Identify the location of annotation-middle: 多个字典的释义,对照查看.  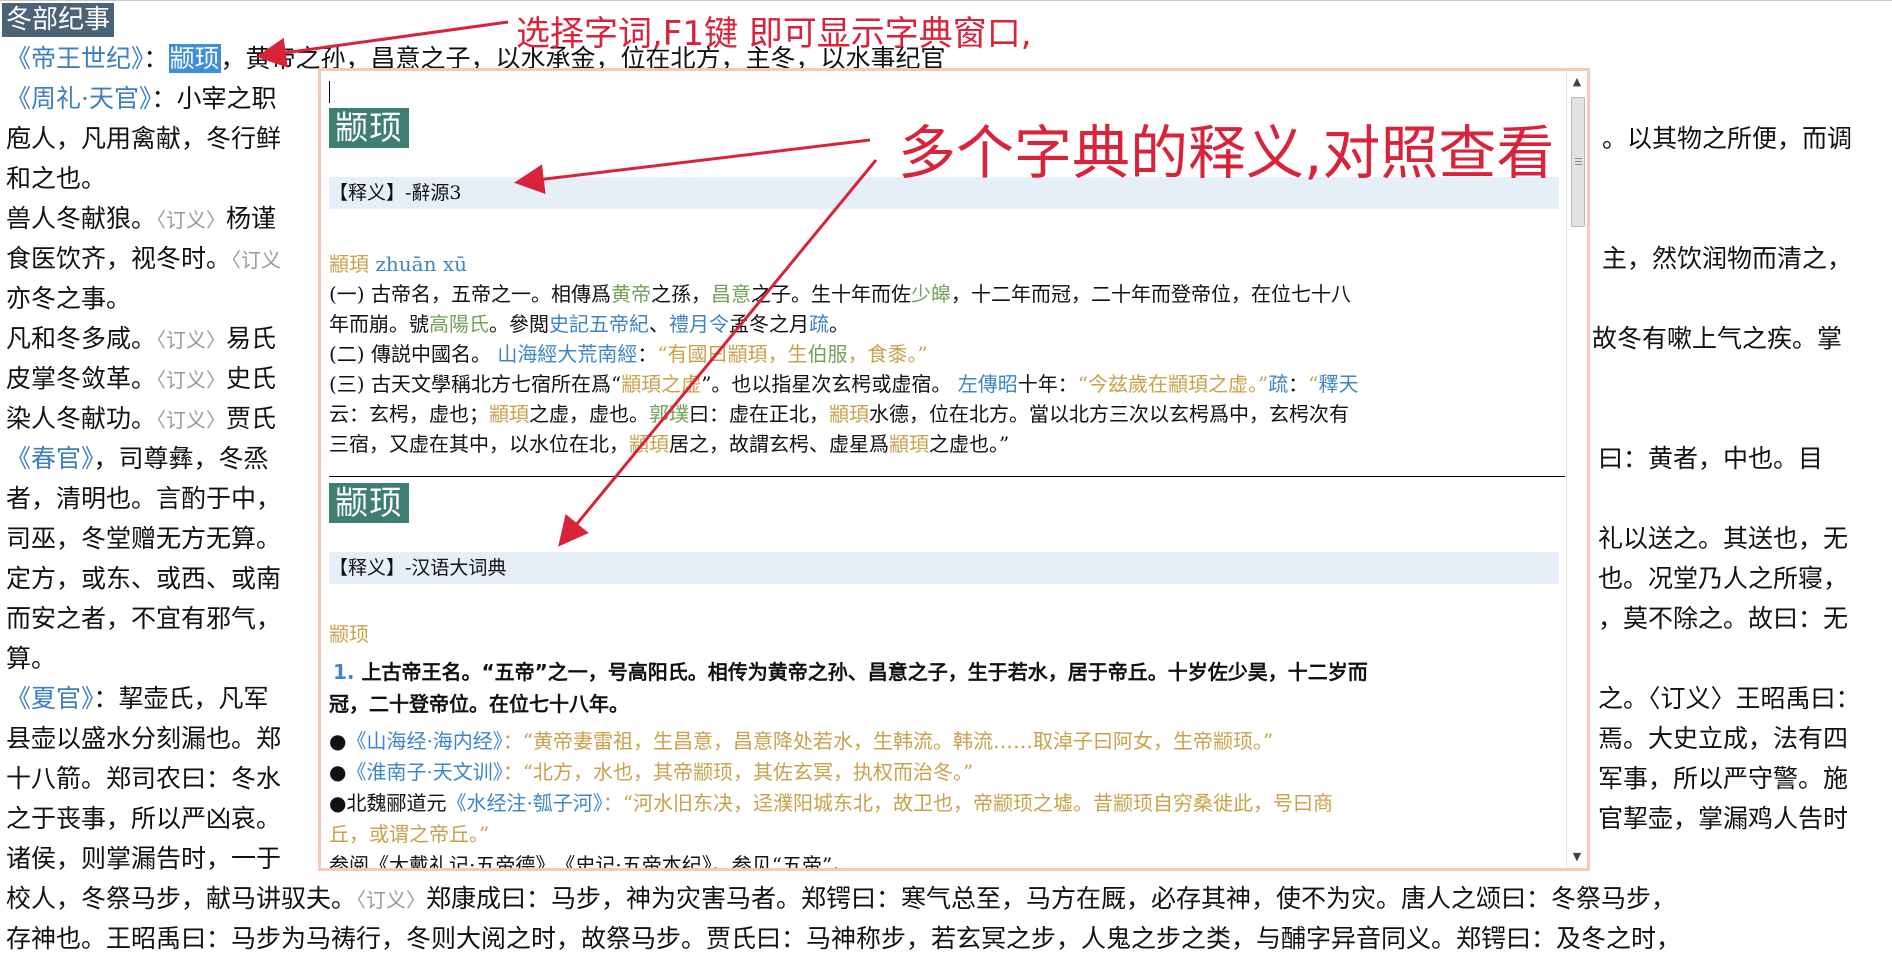
(1226, 153).